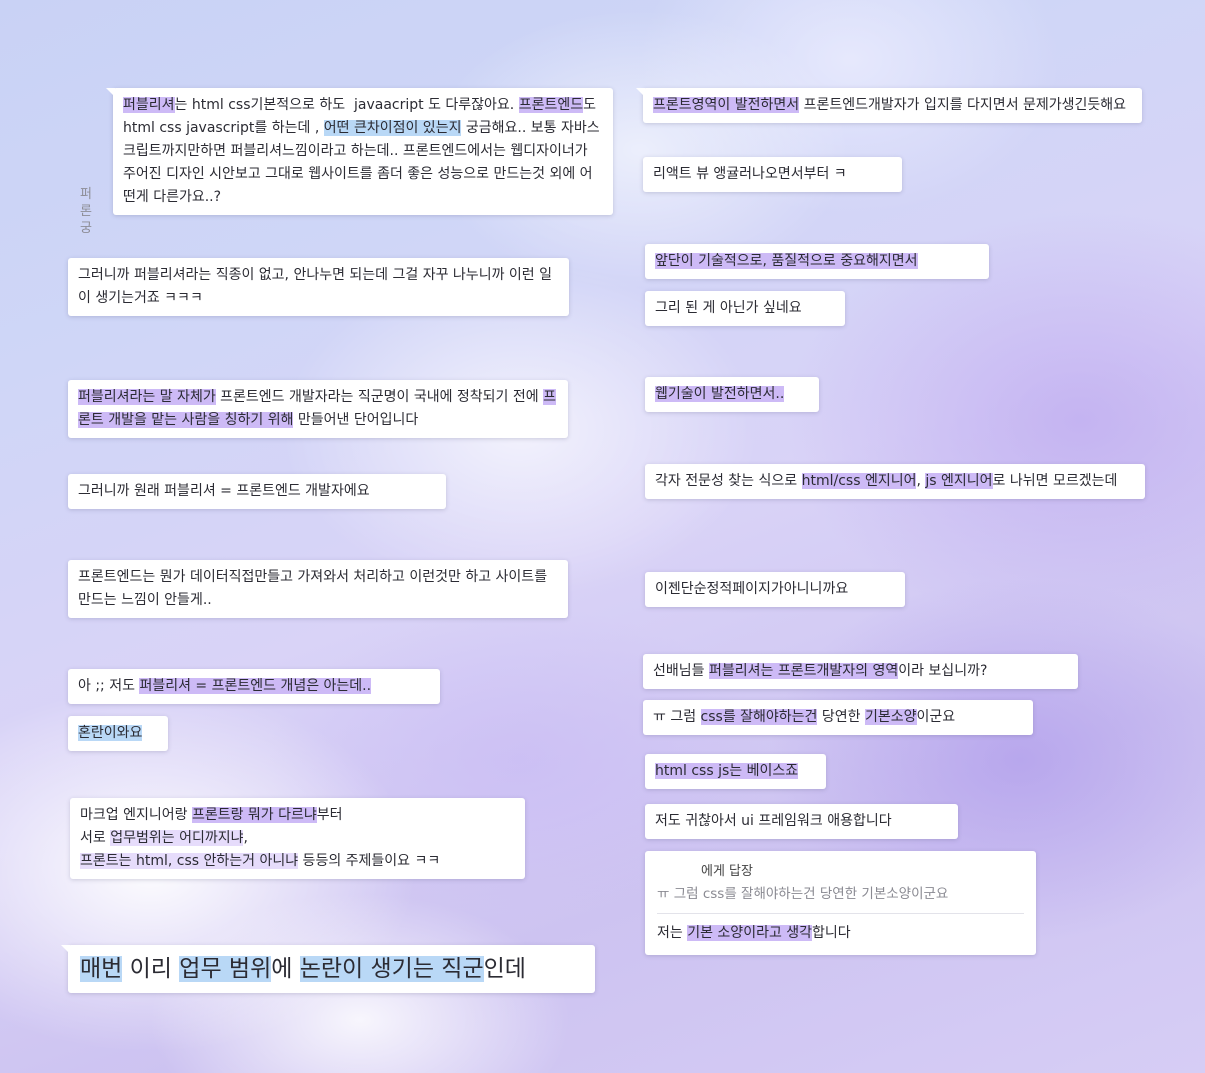  What do you see at coordinates (889, 105) in the screenshot?
I see `message-bubble: 프론트영역이 발전하면서 프론트엔드개발자가 입지를 다지면서 문제가생긴듯해요` at bounding box center [889, 105].